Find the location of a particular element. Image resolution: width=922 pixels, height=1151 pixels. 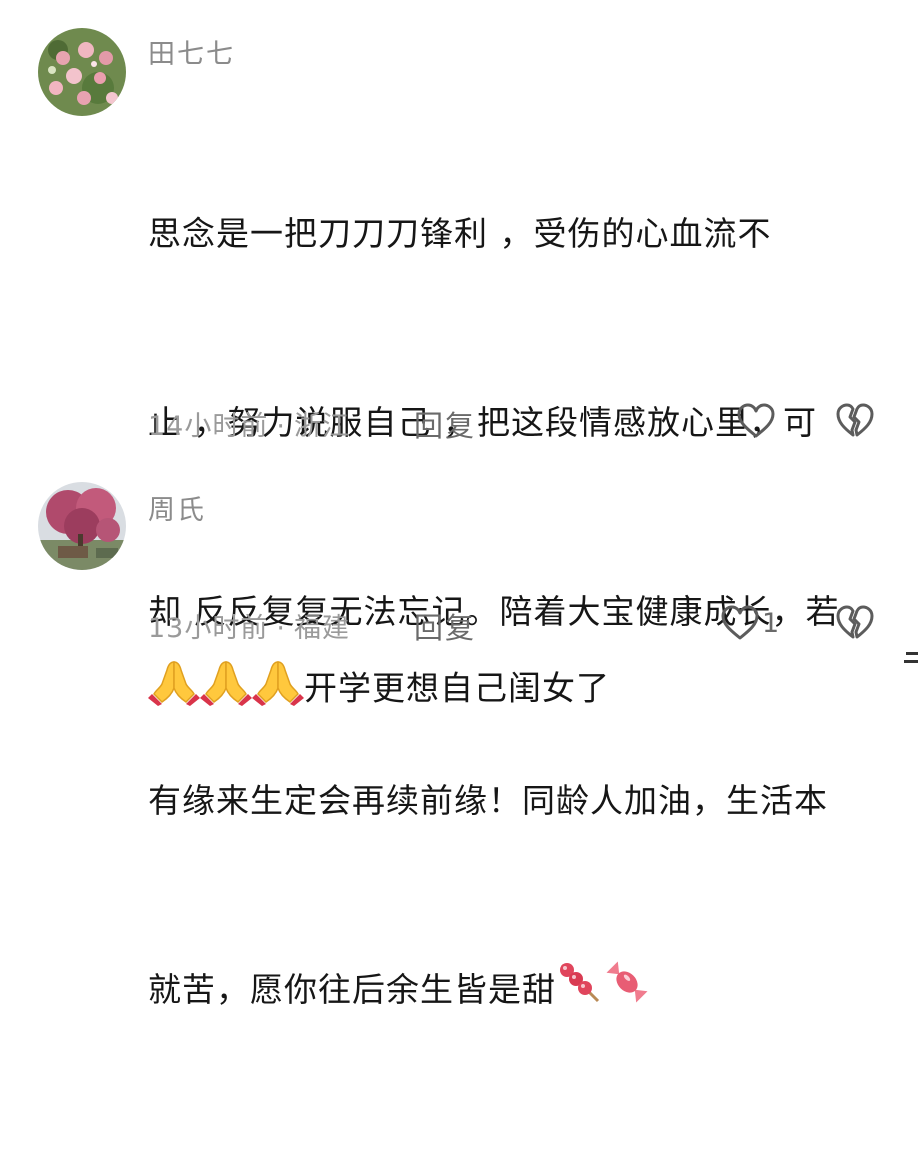

comment-line: 开学更想自己闺女了 is located at coordinates (518, 690).